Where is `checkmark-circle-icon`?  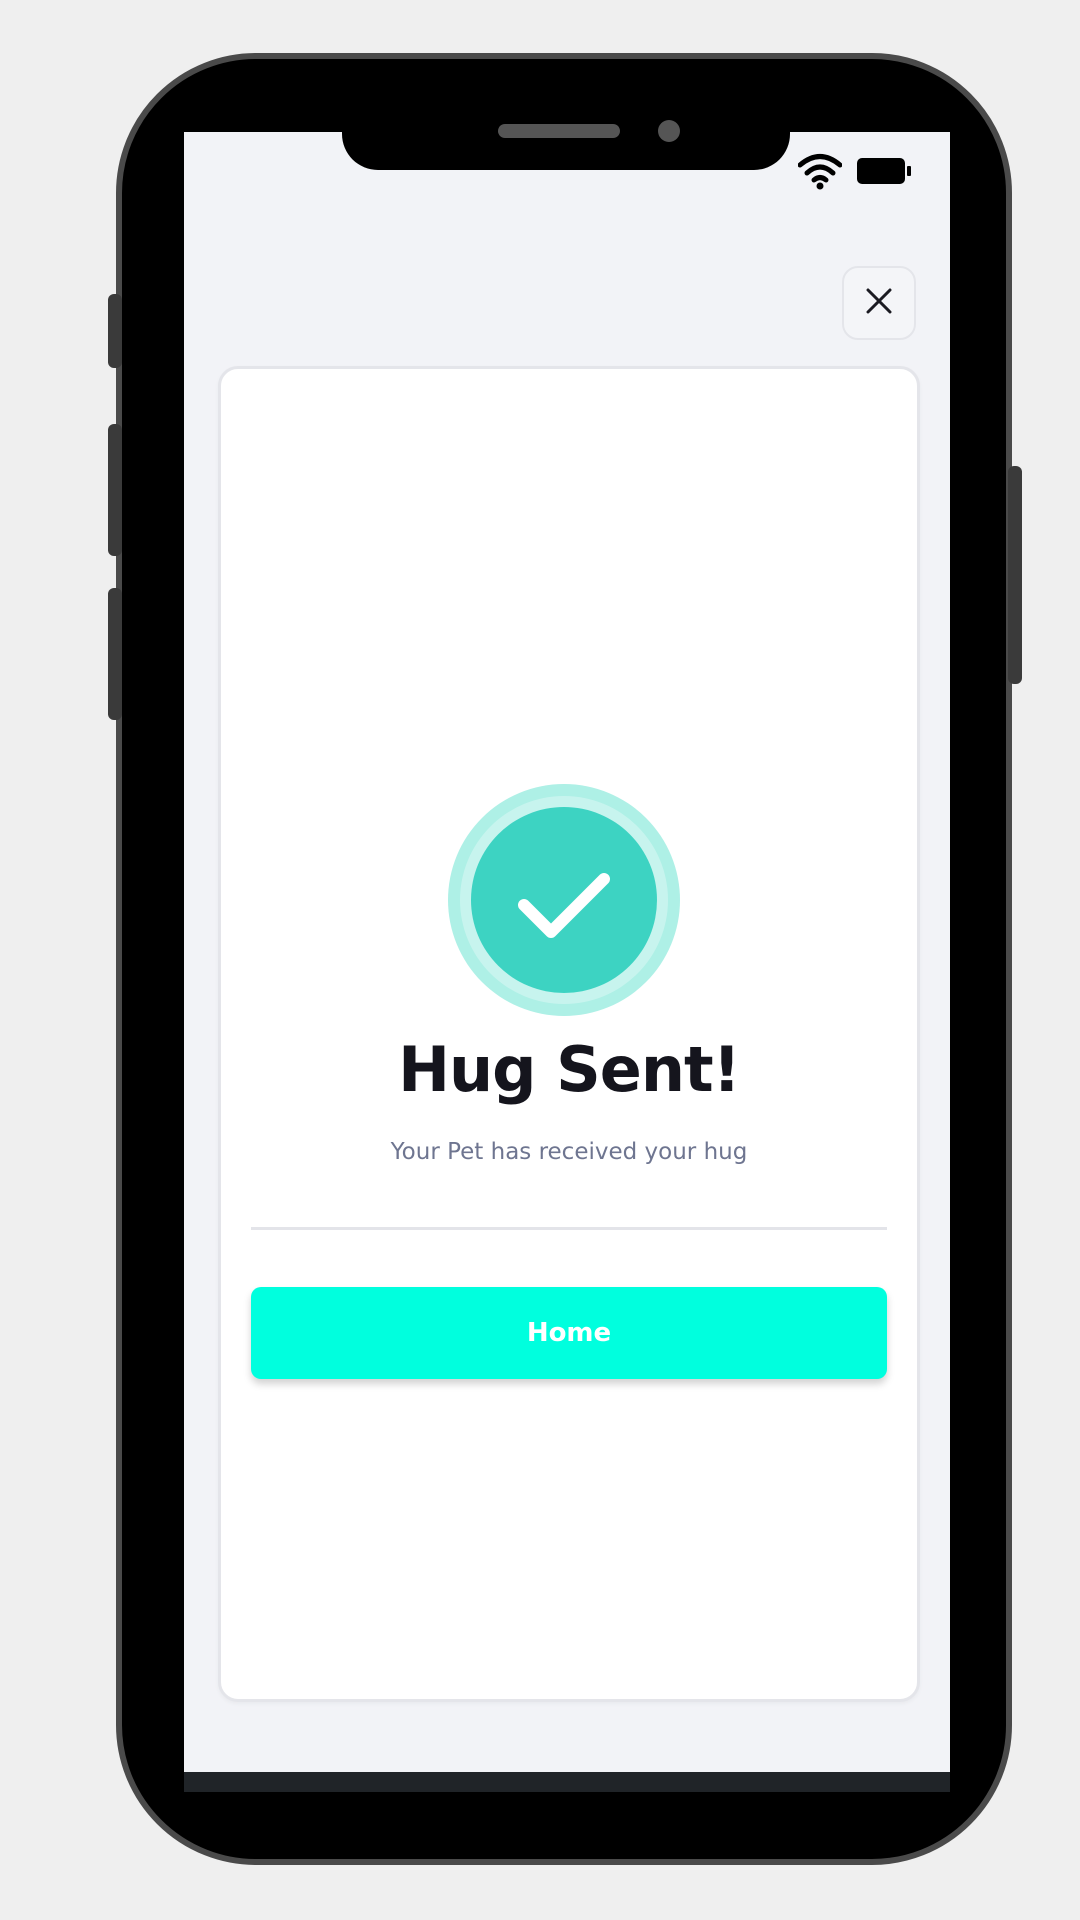 checkmark-circle-icon is located at coordinates (564, 900).